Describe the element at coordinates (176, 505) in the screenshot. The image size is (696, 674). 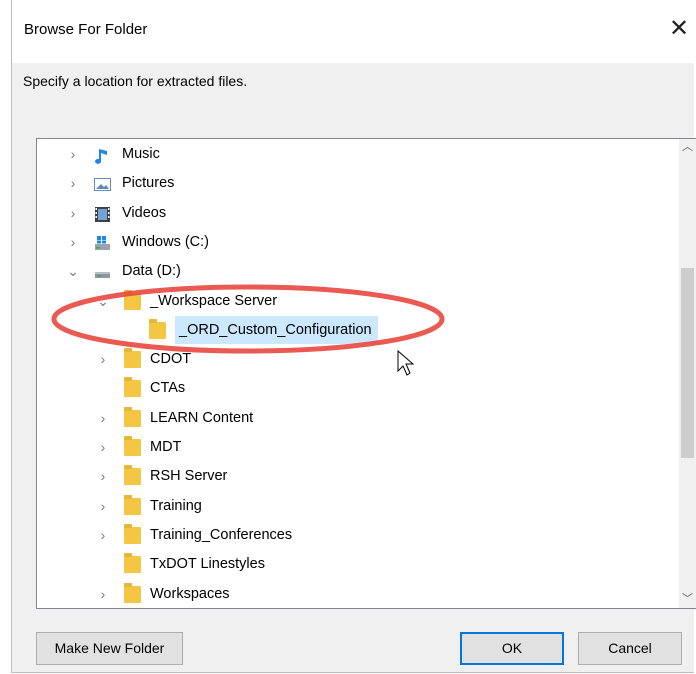
I see `tree-item-label: Training` at that location.